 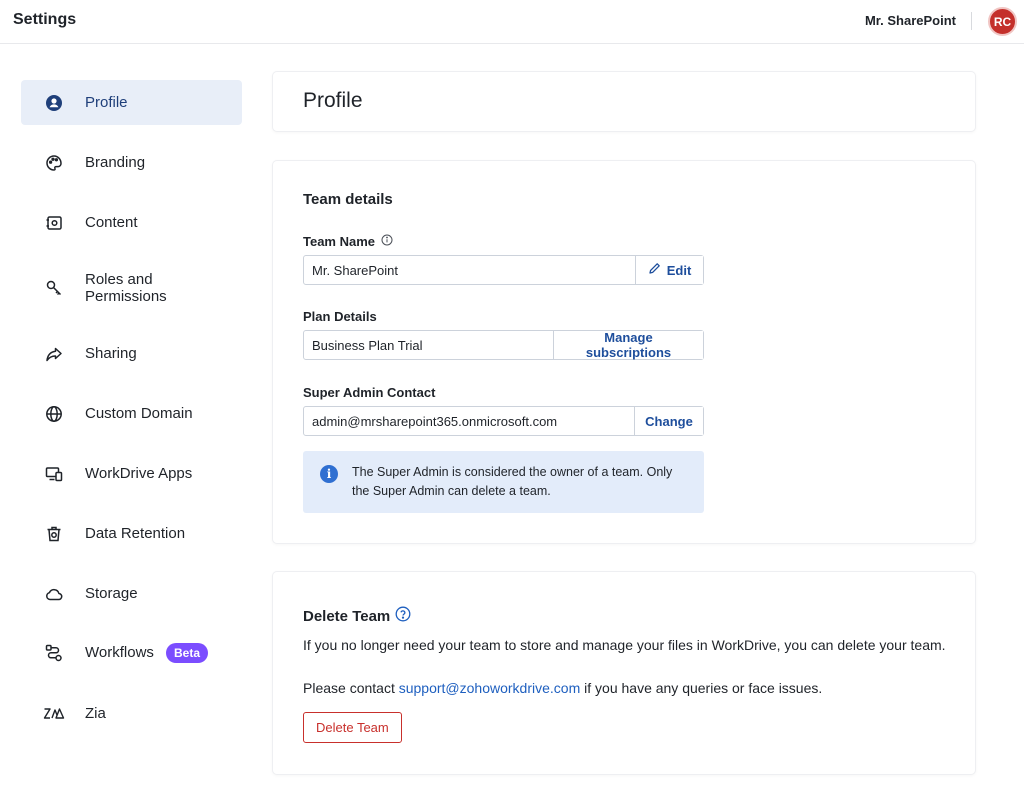 I want to click on profile-title-card: Profile, so click(x=624, y=101).